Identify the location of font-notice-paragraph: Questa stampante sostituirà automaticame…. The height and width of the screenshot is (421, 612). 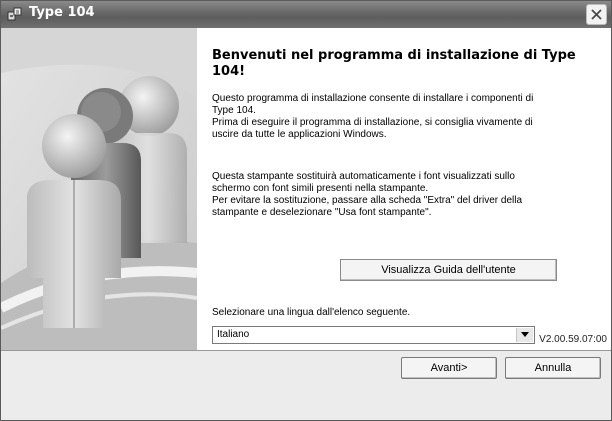
(404, 195).